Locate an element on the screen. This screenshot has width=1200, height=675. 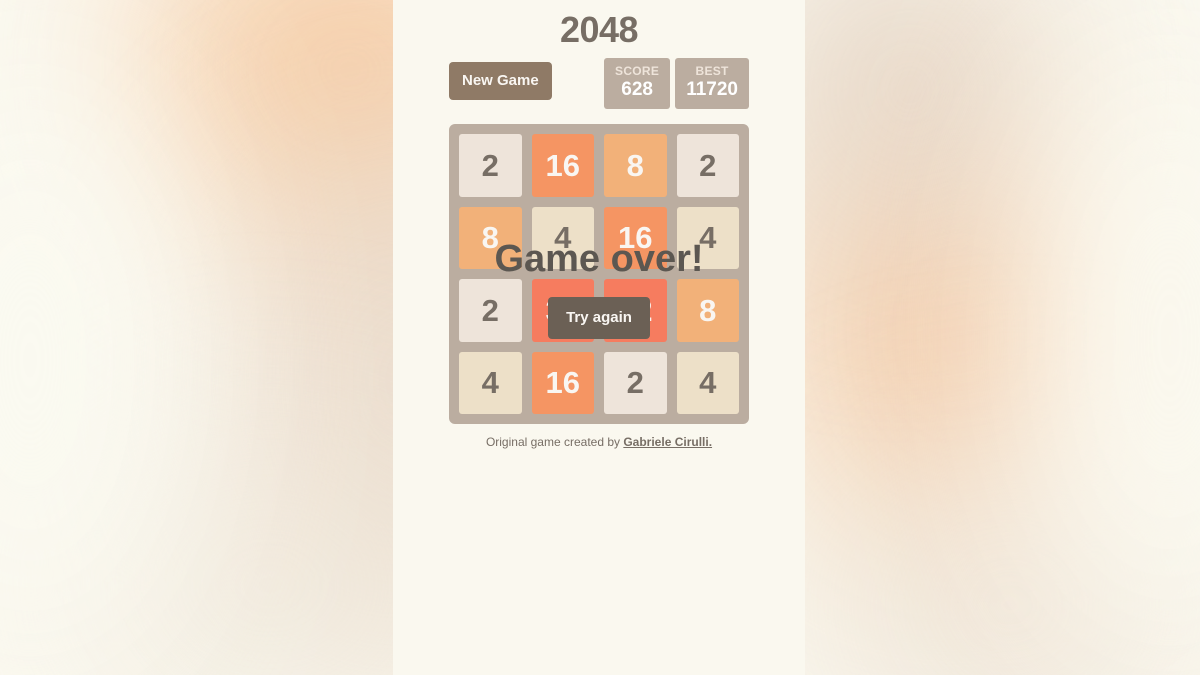
new-game-button: New Game is located at coordinates (500, 81).